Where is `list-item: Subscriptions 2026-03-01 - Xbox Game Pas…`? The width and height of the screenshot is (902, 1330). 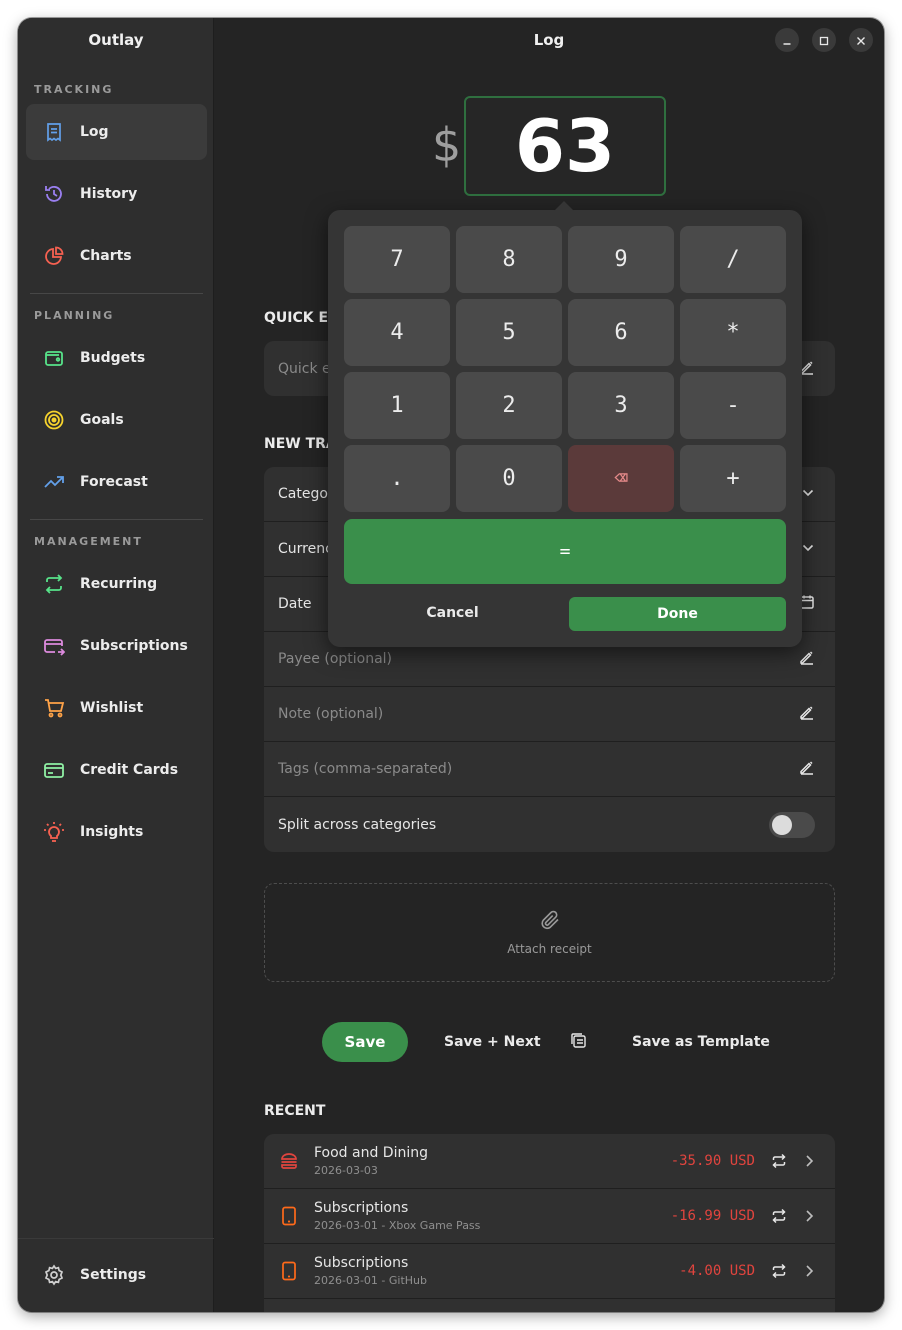 list-item: Subscriptions 2026-03-01 - Xbox Game Pas… is located at coordinates (549, 1216).